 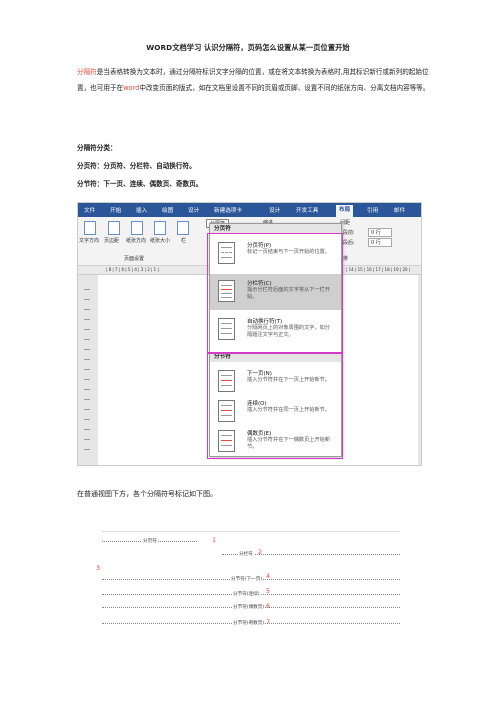 What do you see at coordinates (249, 623) in the screenshot?
I see `mark-section-odd-page: 分节符(奇数页)` at bounding box center [249, 623].